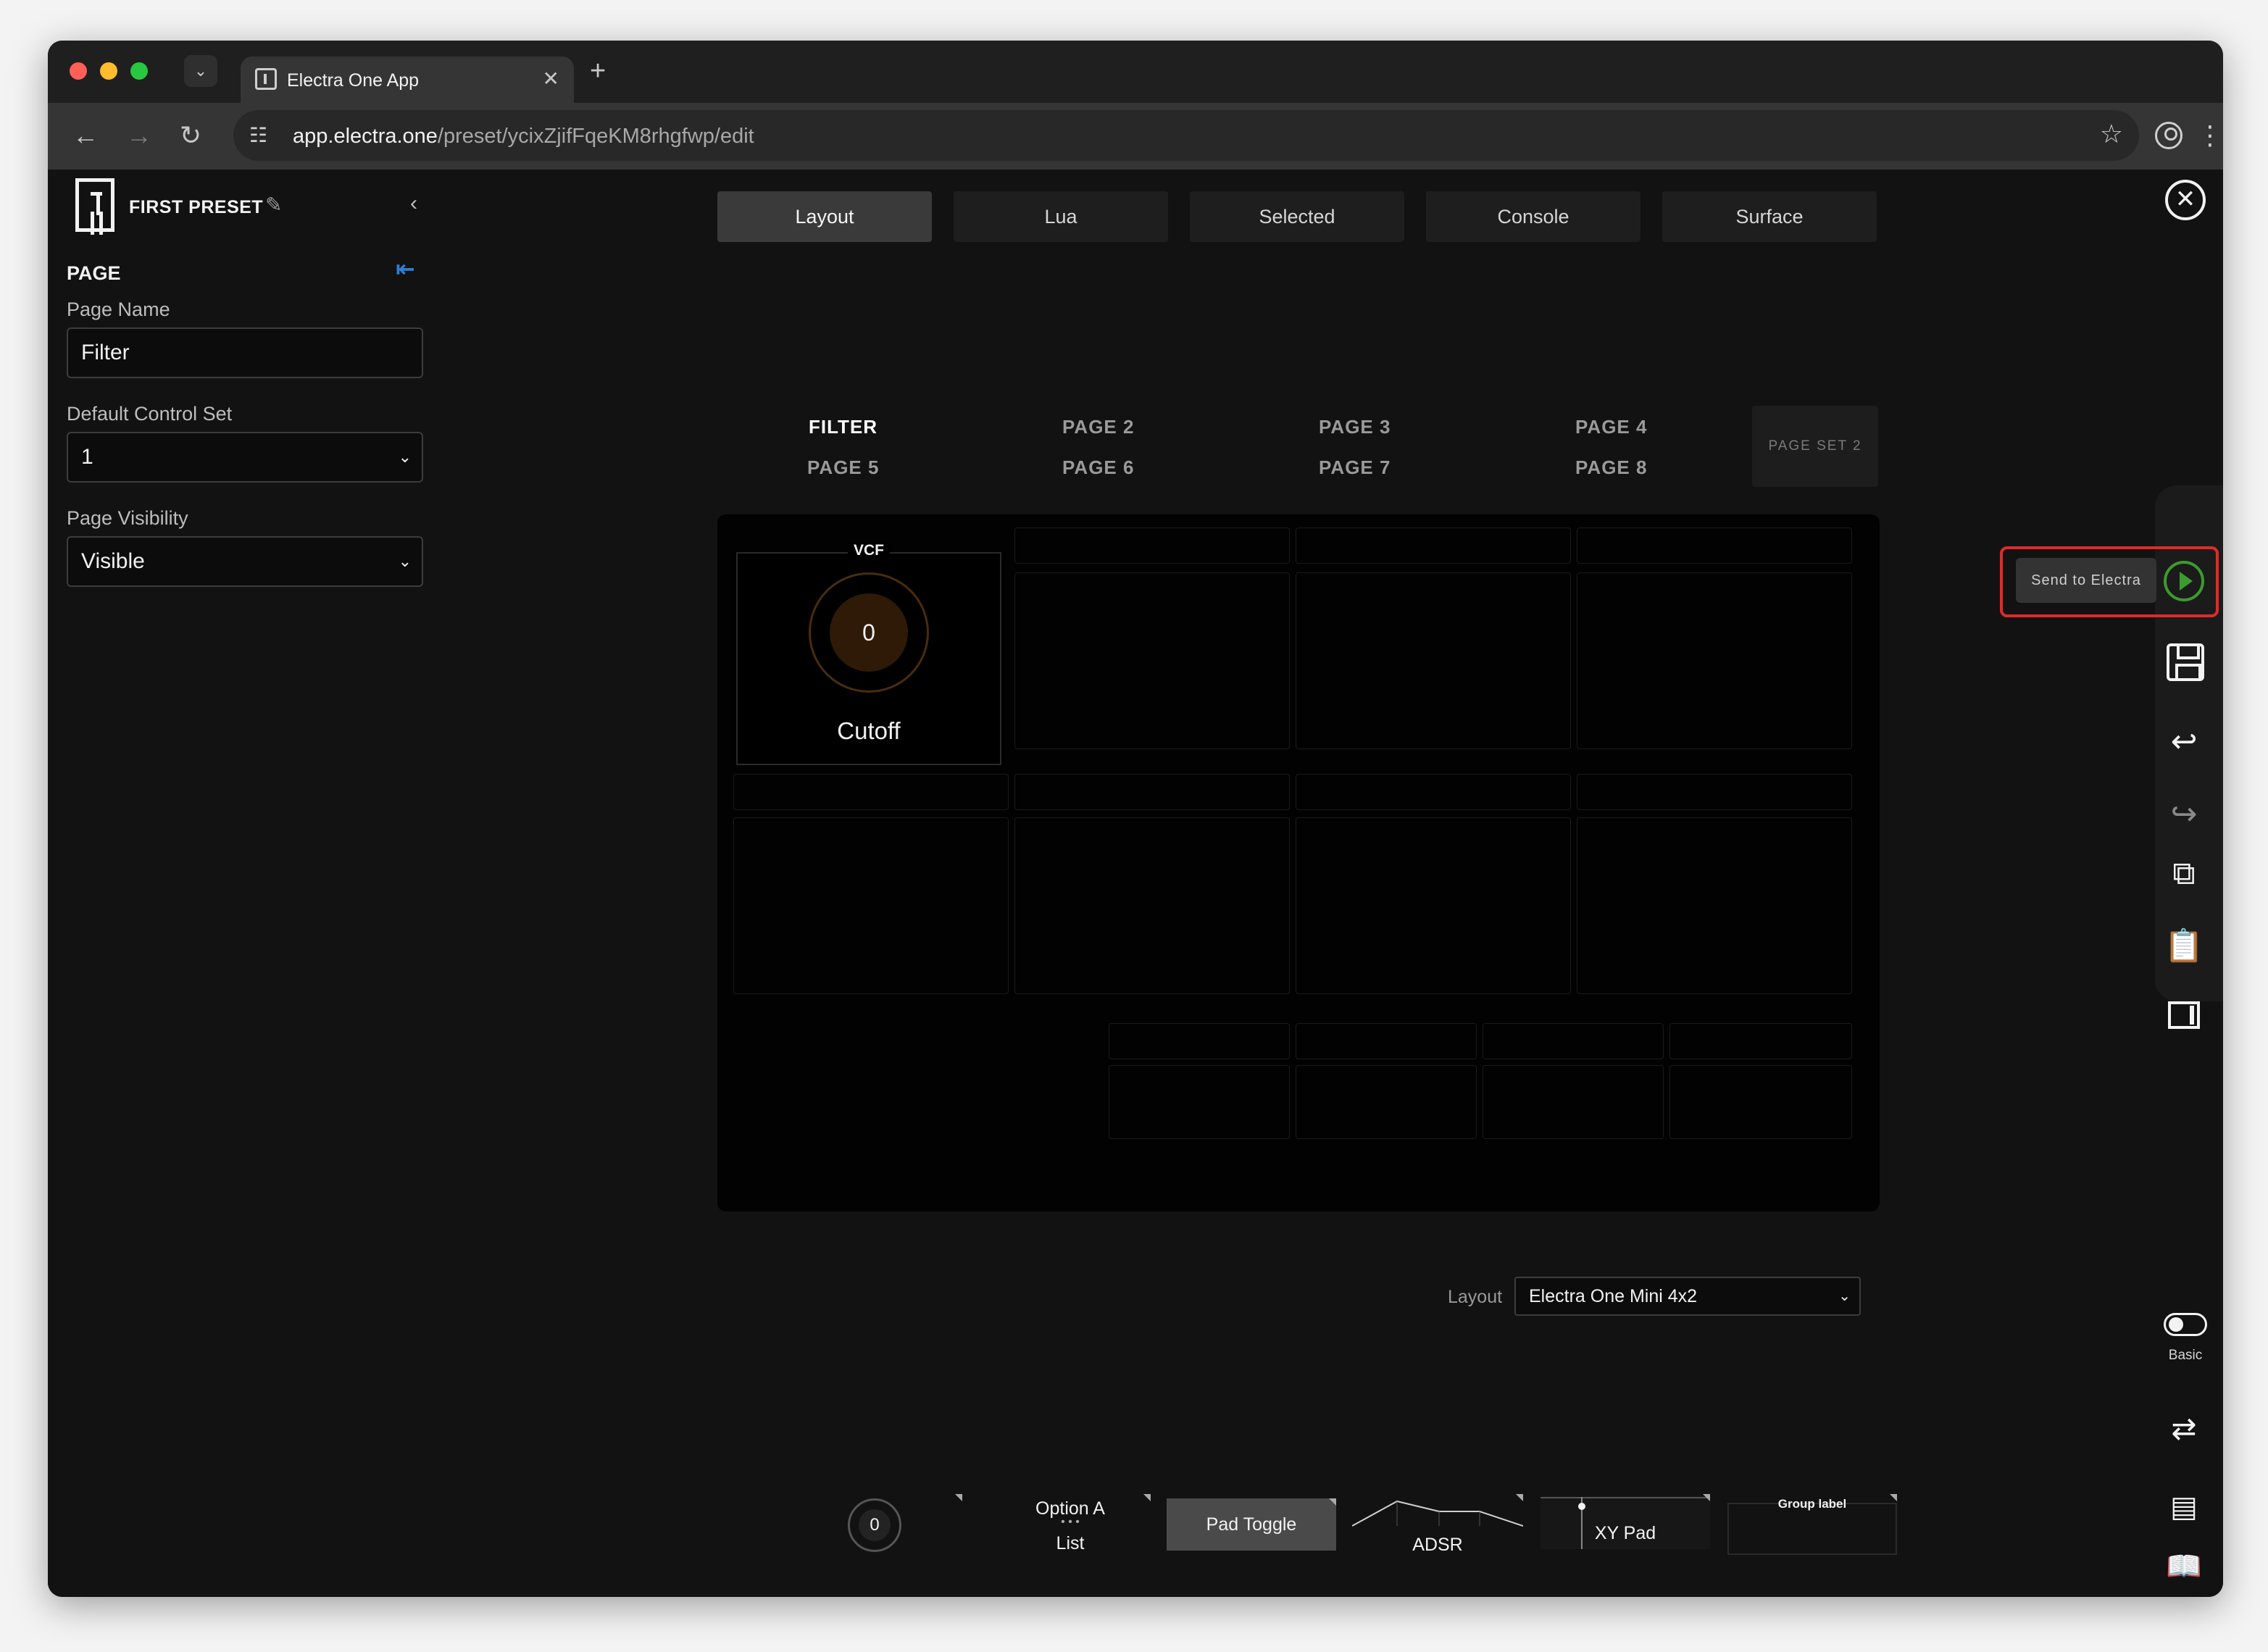  What do you see at coordinates (85, 135) in the screenshot?
I see `back-arrow-icon: ←` at bounding box center [85, 135].